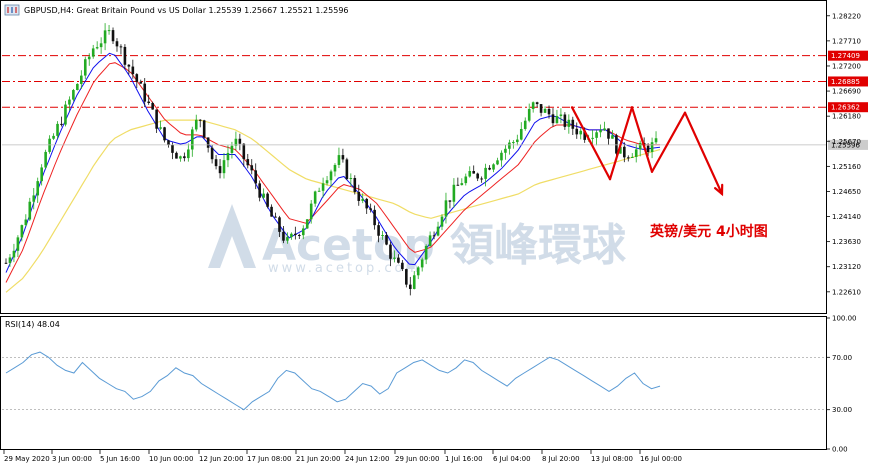 The width and height of the screenshot is (870, 466). What do you see at coordinates (171, 459) in the screenshot?
I see `time-tick-label: 10 Jun 00:00` at bounding box center [171, 459].